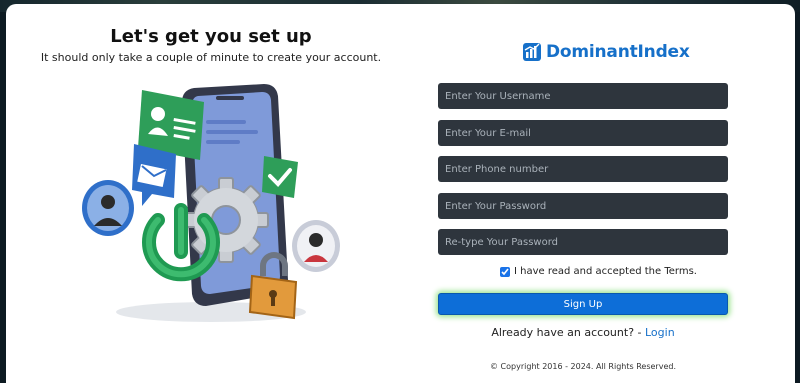 The width and height of the screenshot is (800, 383). What do you see at coordinates (583, 169) in the screenshot?
I see `phone-input` at bounding box center [583, 169].